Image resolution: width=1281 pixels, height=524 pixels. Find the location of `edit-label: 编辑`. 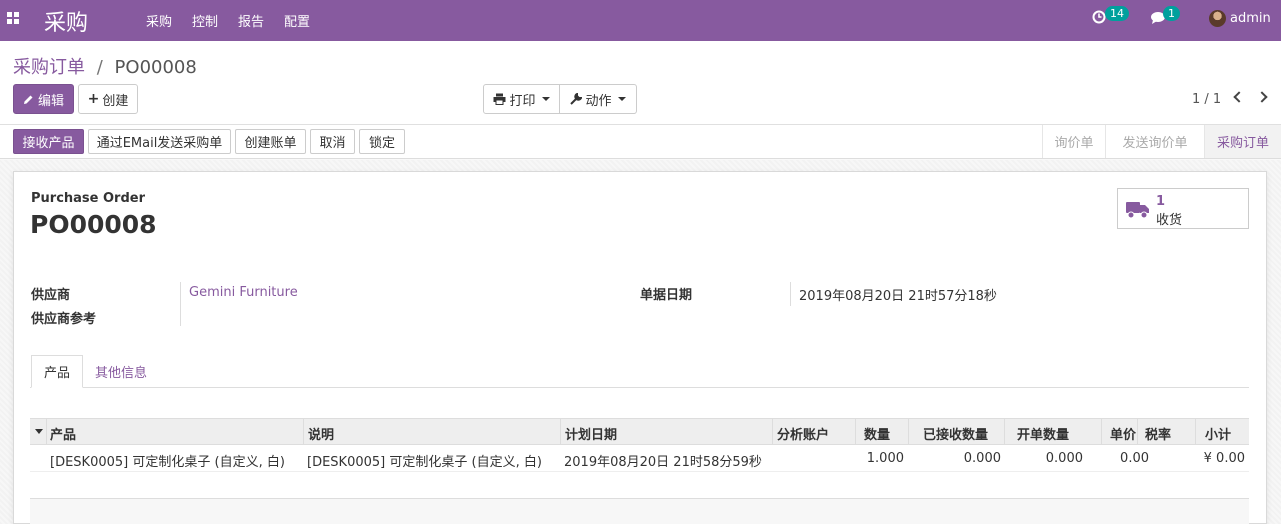

edit-label: 编辑 is located at coordinates (50, 101).